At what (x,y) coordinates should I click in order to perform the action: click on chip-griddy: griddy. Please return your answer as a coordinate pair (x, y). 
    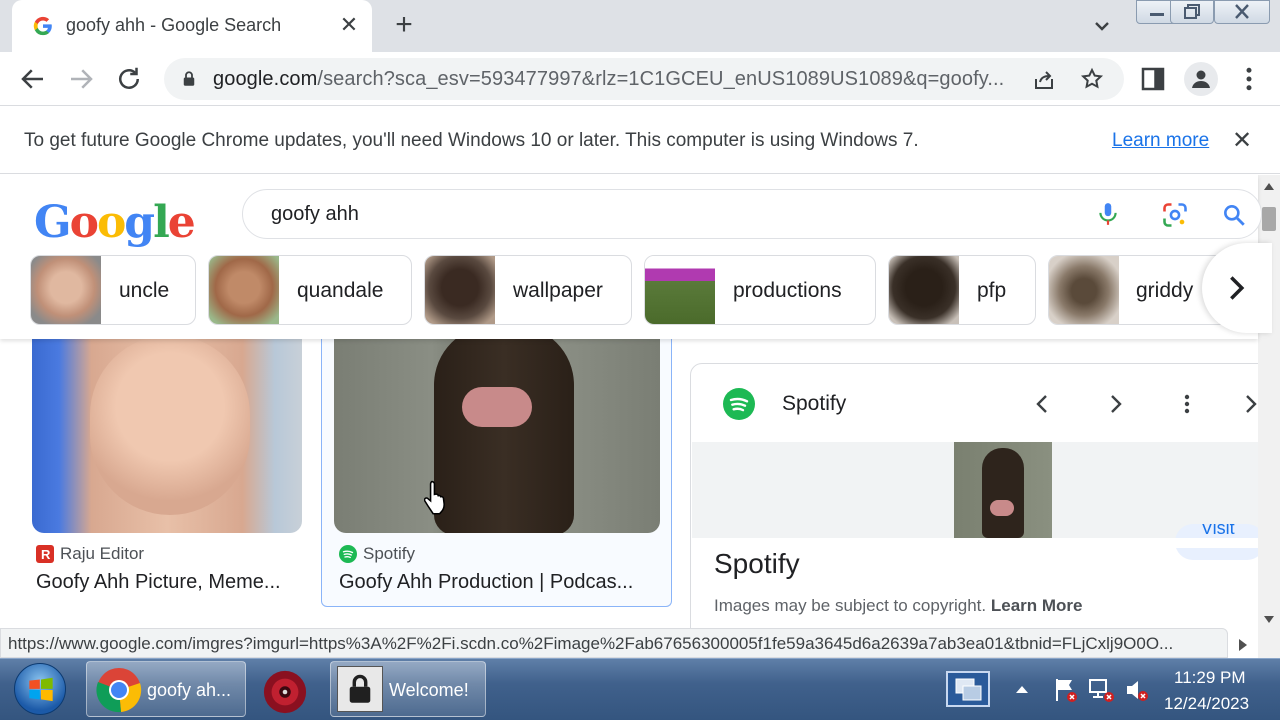
    Looking at the image, I should click on (1138, 290).